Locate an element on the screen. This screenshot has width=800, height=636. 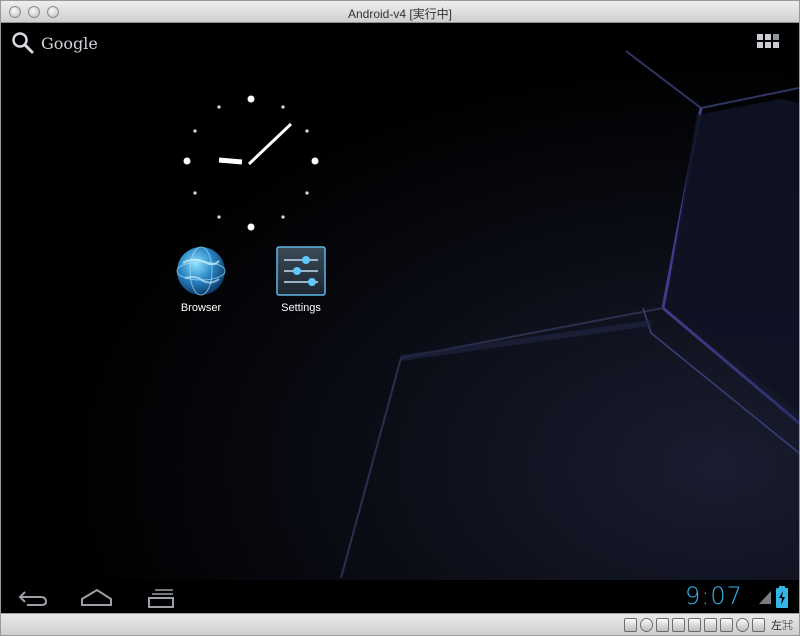
google-search-bar: Google is located at coordinates (54, 43).